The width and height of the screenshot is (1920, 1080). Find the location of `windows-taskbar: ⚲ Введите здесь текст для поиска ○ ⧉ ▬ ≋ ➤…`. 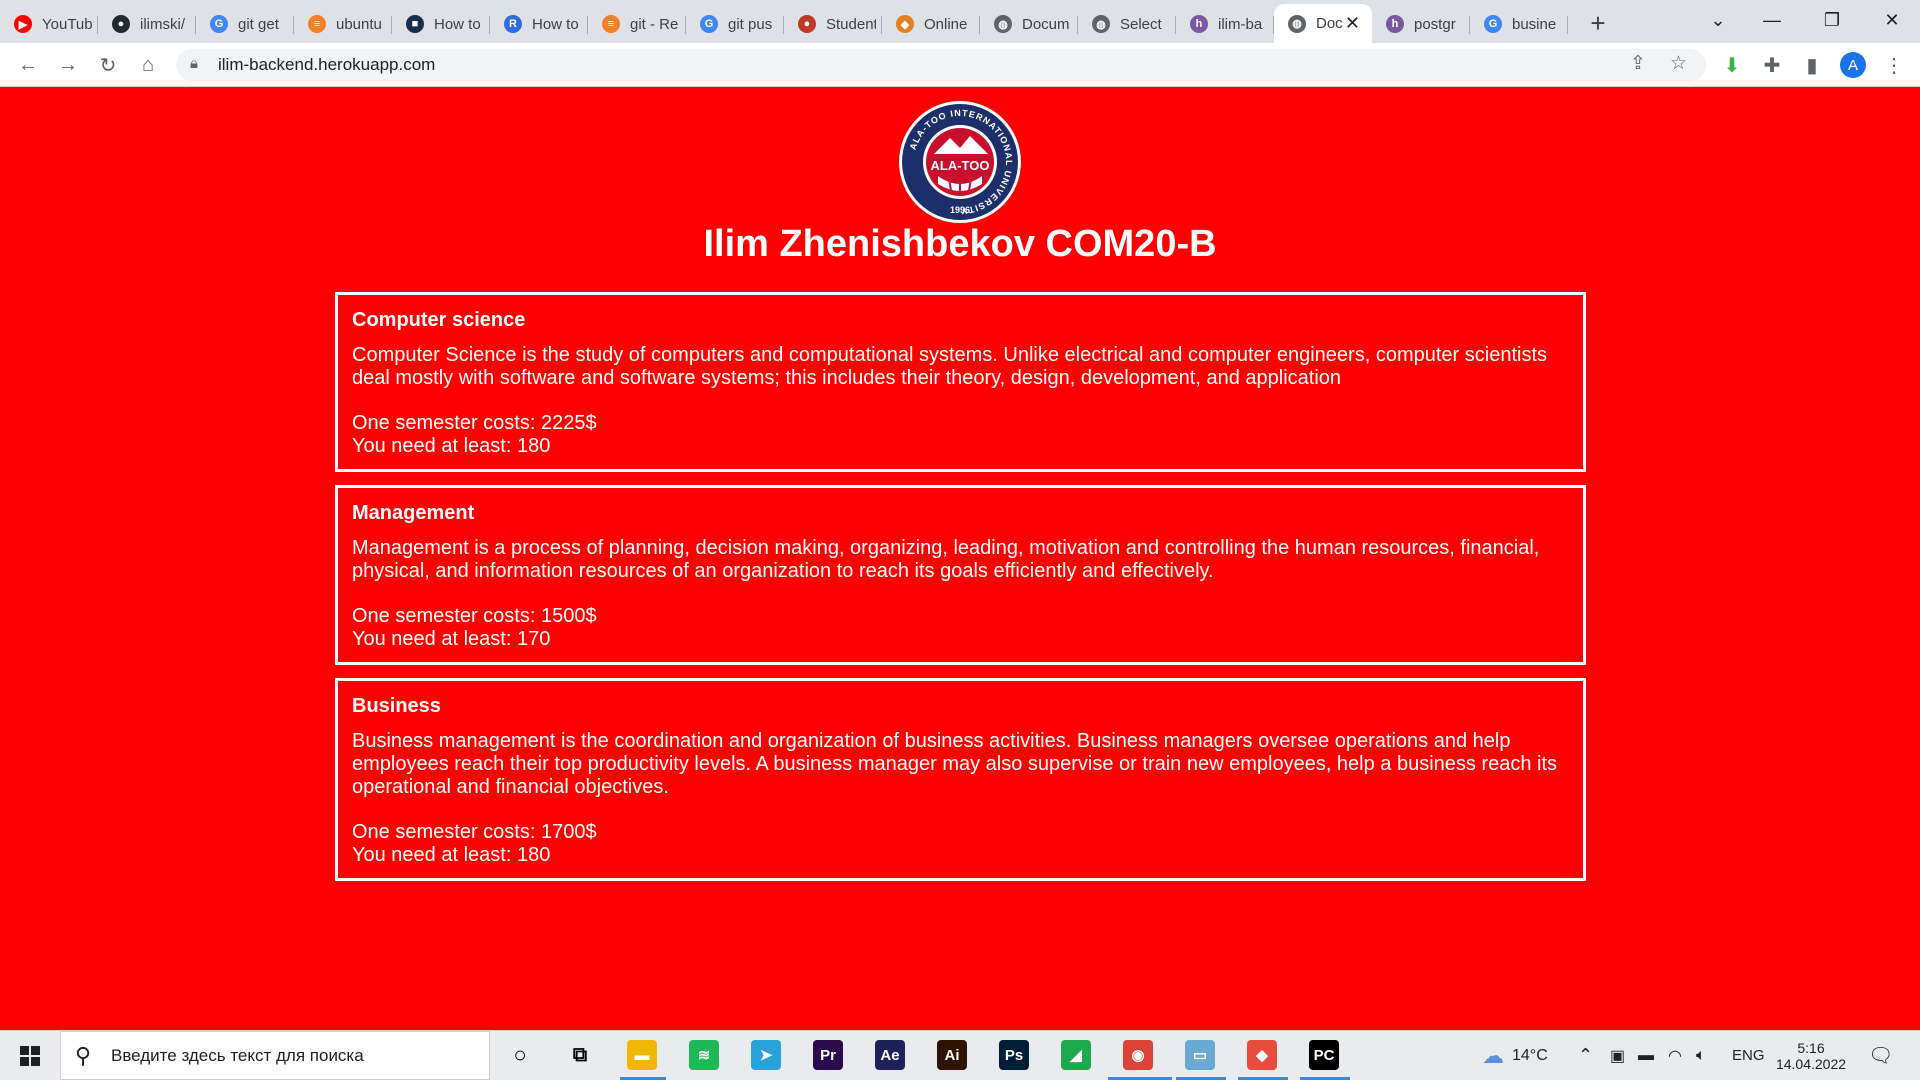

windows-taskbar: ⚲ Введите здесь текст для поиска ○ ⧉ ▬ ≋ ➤… is located at coordinates (960, 1055).